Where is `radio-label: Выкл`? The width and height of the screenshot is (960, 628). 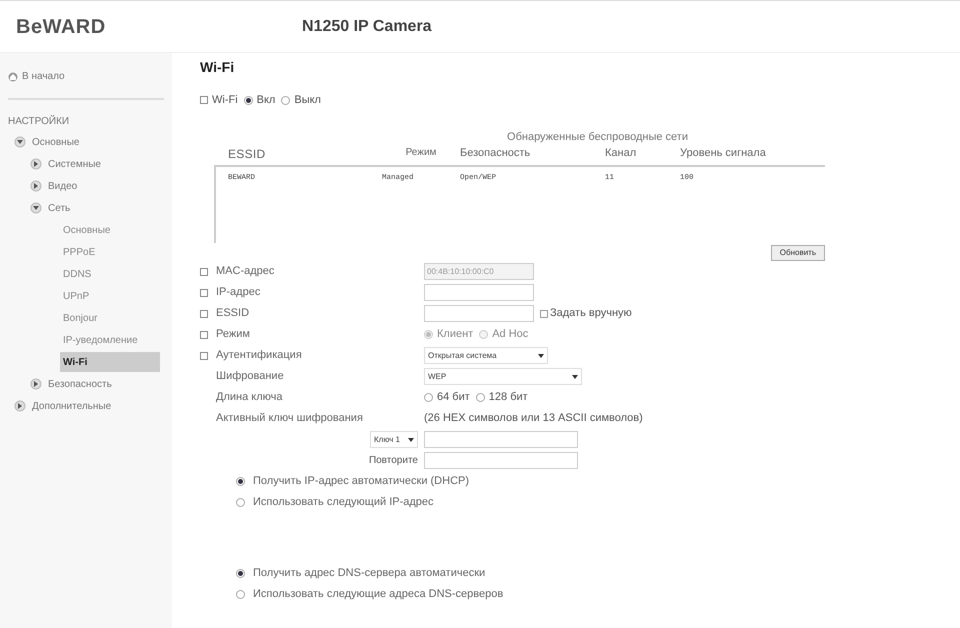
radio-label: Выкл is located at coordinates (307, 100).